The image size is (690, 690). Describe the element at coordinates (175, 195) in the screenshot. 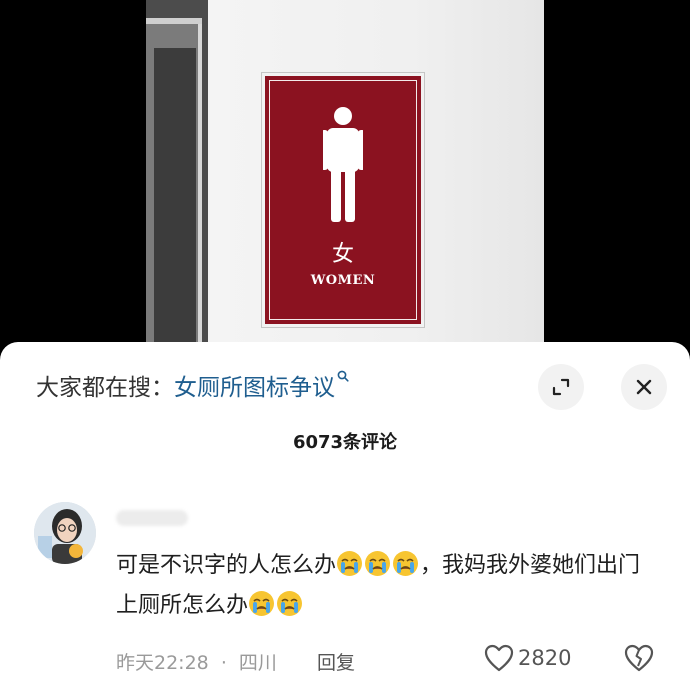

I see `doorway` at that location.